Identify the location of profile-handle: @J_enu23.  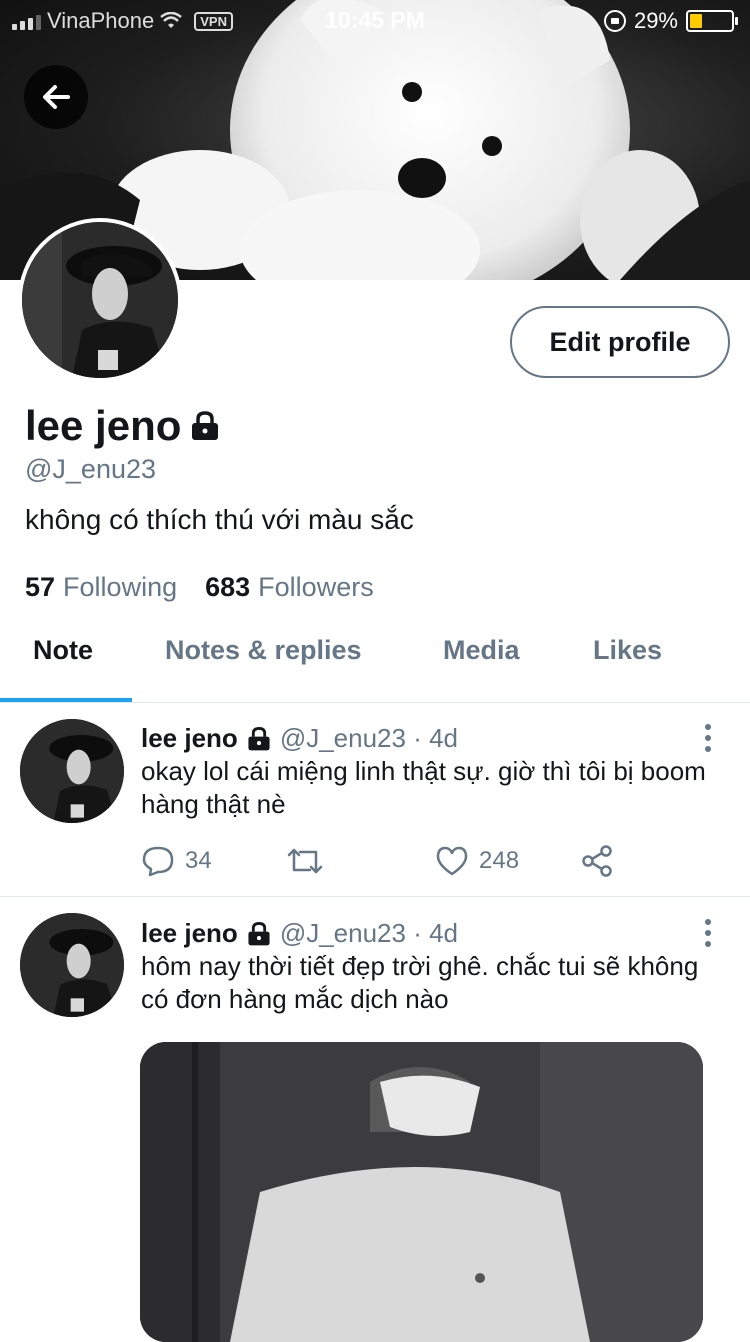
(91, 469).